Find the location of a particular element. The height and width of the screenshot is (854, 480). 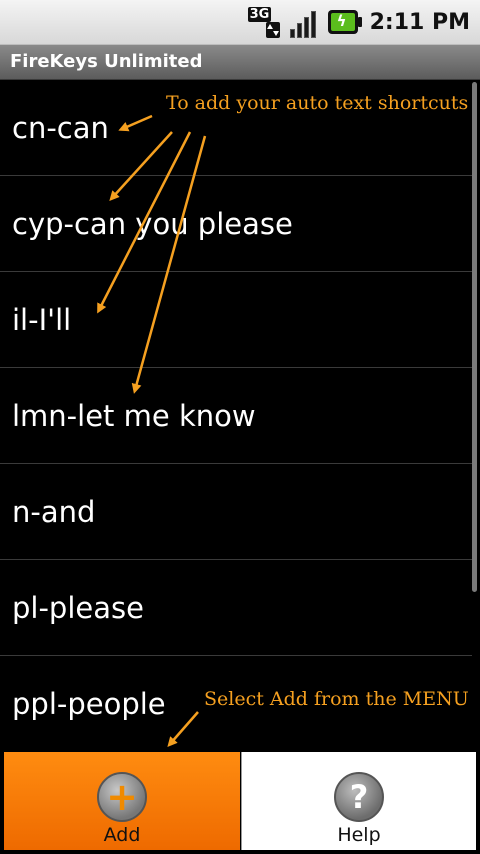

app-title-bar: FireKeys Unlimited is located at coordinates (240, 62).